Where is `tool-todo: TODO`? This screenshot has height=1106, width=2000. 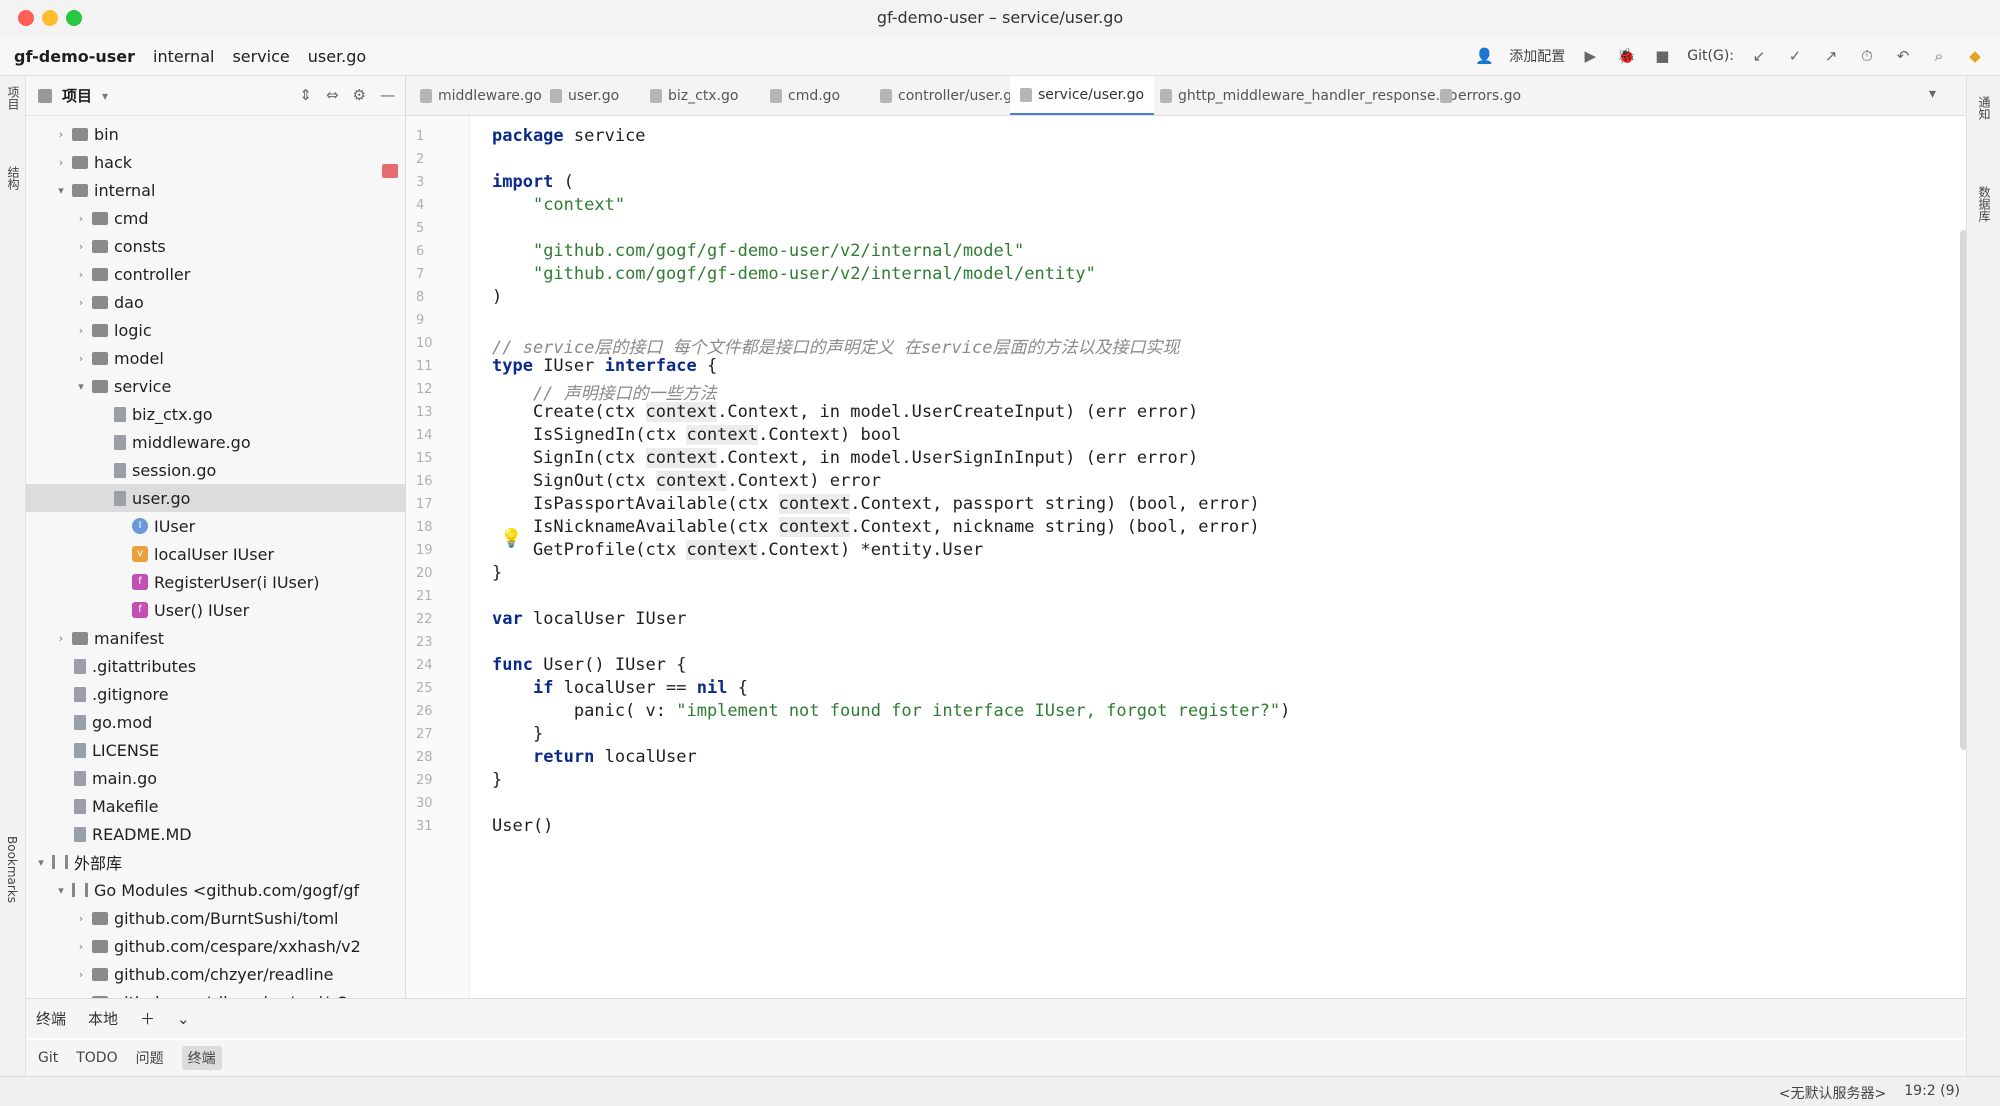 tool-todo: TODO is located at coordinates (96, 1058).